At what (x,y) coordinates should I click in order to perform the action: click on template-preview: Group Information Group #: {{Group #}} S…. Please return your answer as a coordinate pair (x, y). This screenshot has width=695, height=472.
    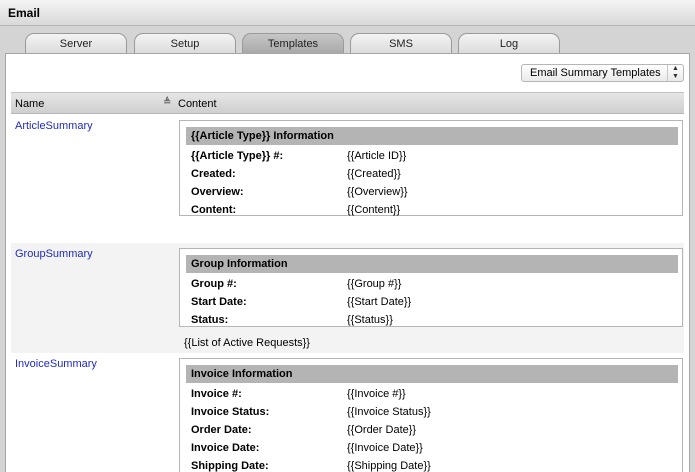
    Looking at the image, I should click on (431, 287).